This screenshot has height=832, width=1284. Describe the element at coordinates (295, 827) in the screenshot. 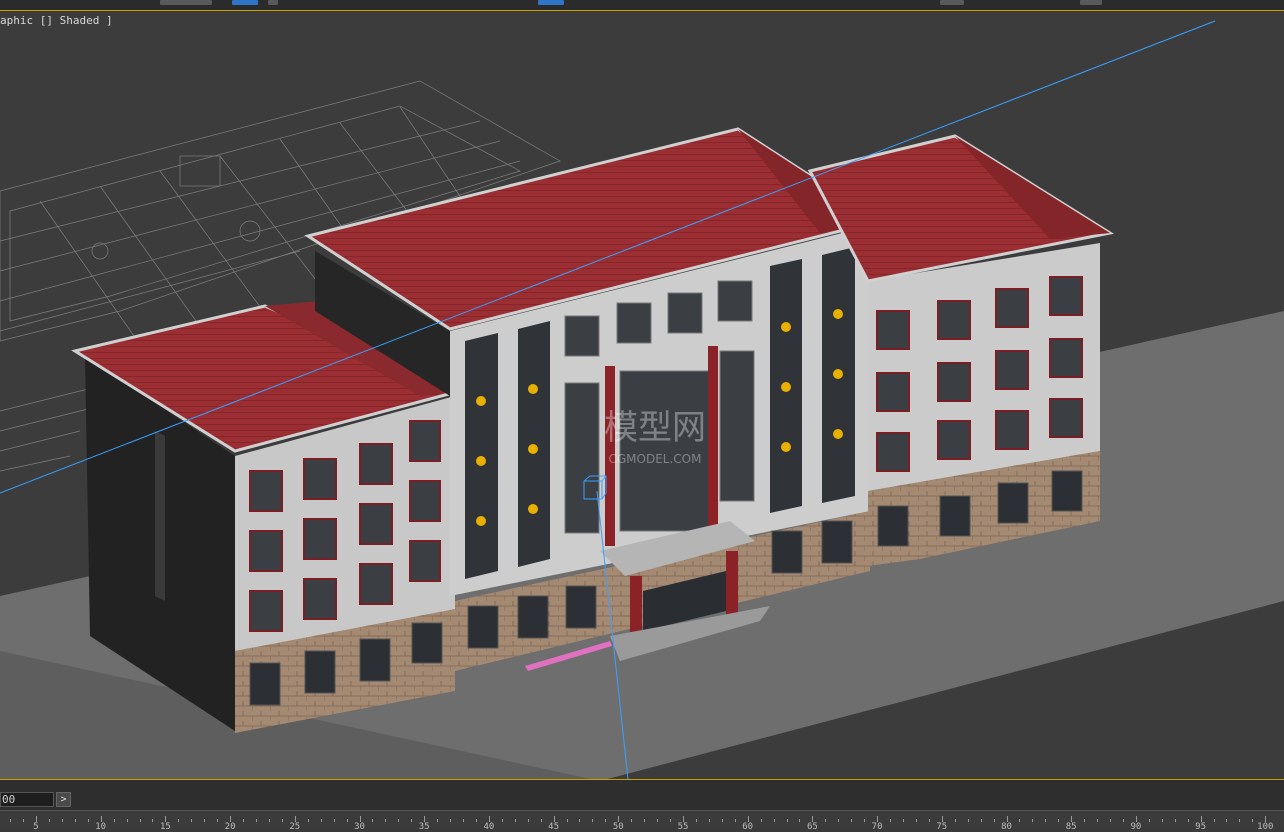

I see `ruler-tick-label: 25` at that location.